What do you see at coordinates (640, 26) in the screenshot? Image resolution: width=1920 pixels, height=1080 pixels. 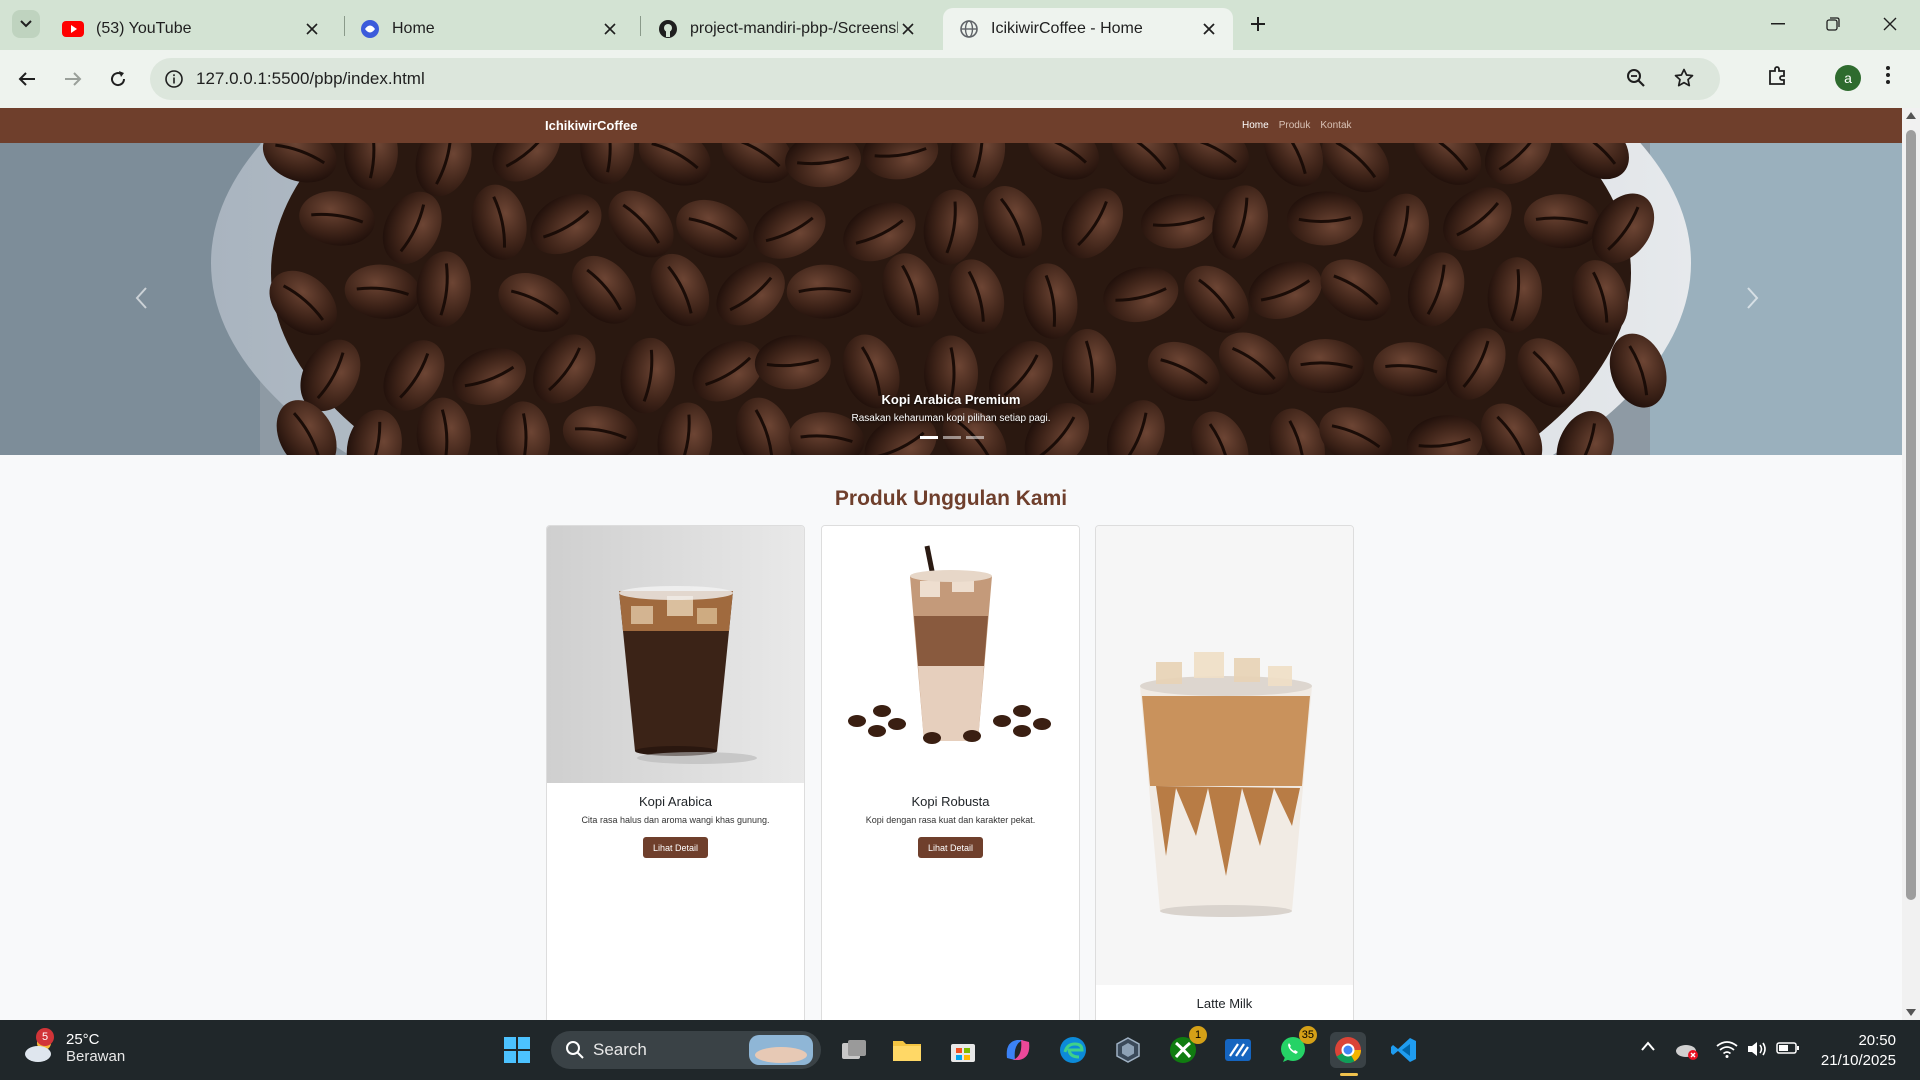 I see `tab-divider` at bounding box center [640, 26].